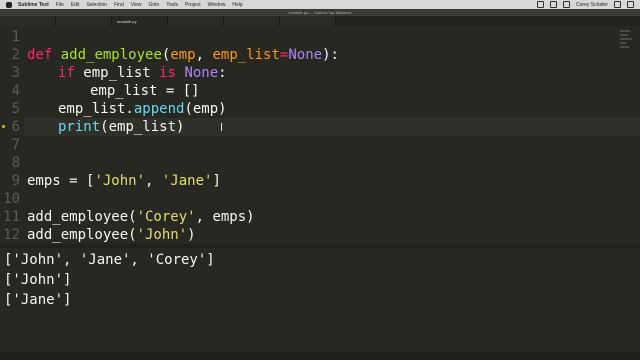 This screenshot has width=640, height=360. Describe the element at coordinates (15, 127) in the screenshot. I see `line-number: 6` at that location.